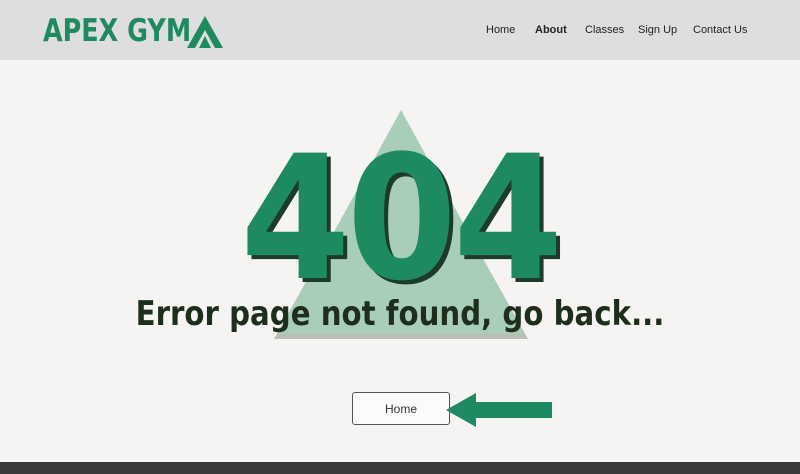 The width and height of the screenshot is (800, 474). I want to click on nav-item-classes: Classes, so click(604, 30).